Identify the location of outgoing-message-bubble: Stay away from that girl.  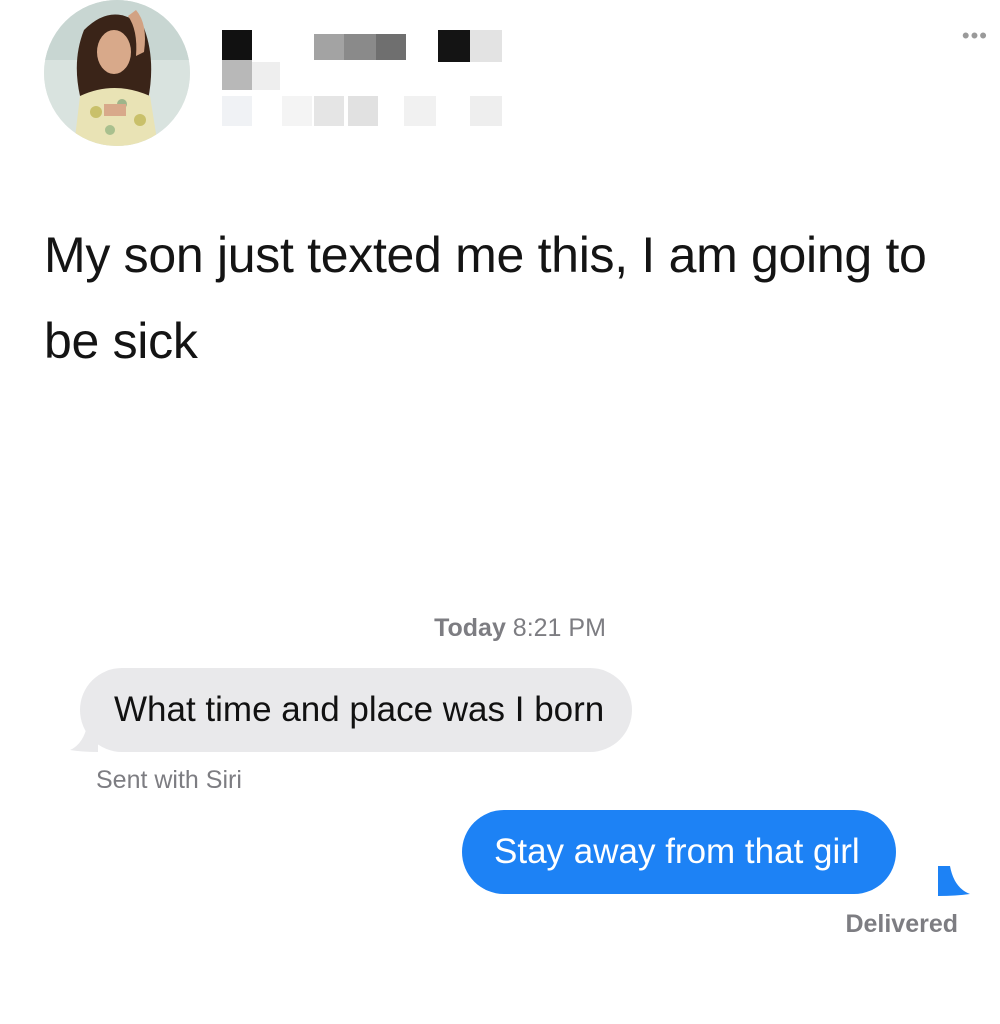
(679, 852).